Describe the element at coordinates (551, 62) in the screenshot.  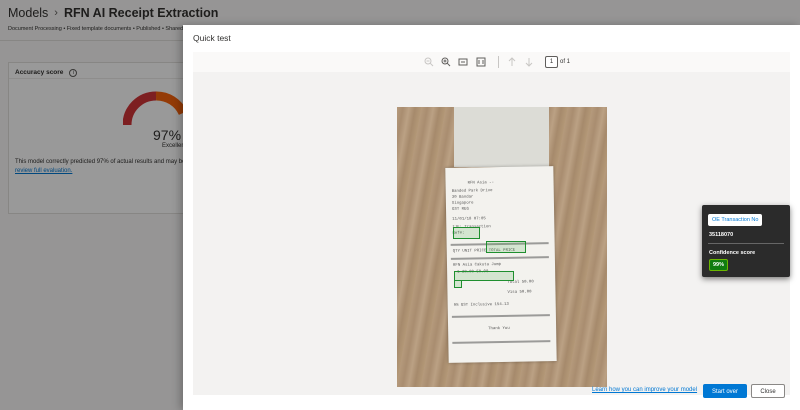
I see `page-number-input: 1` at that location.